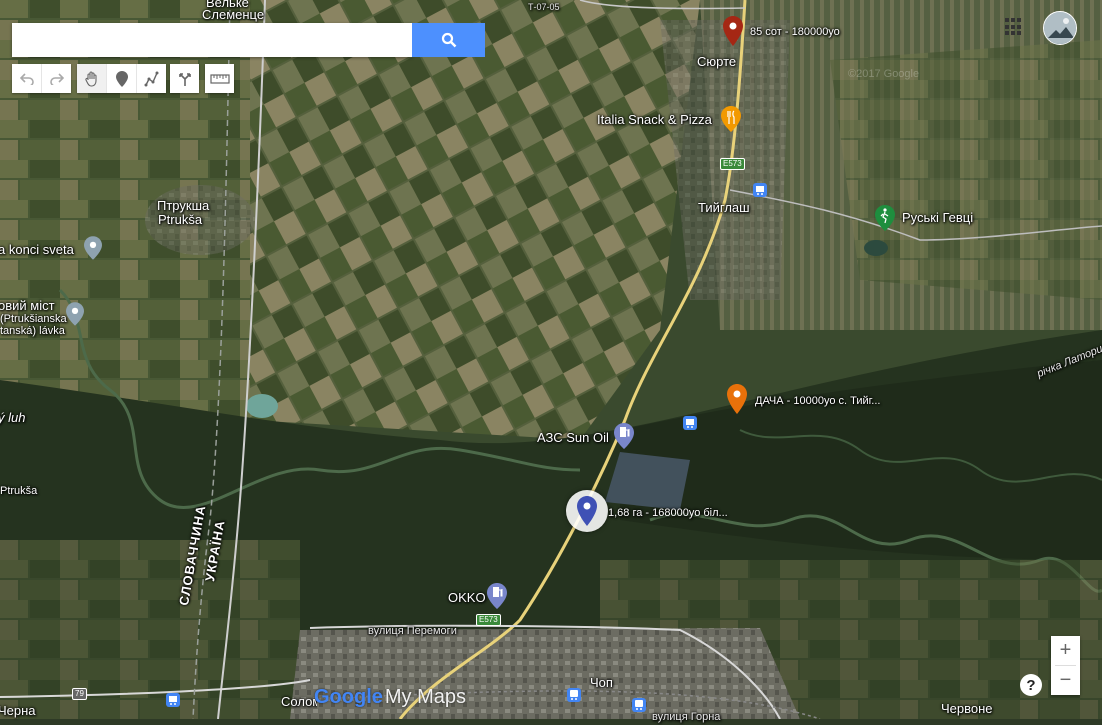  Describe the element at coordinates (737, 401) in the screenshot. I see `marker-orange-icon` at that location.